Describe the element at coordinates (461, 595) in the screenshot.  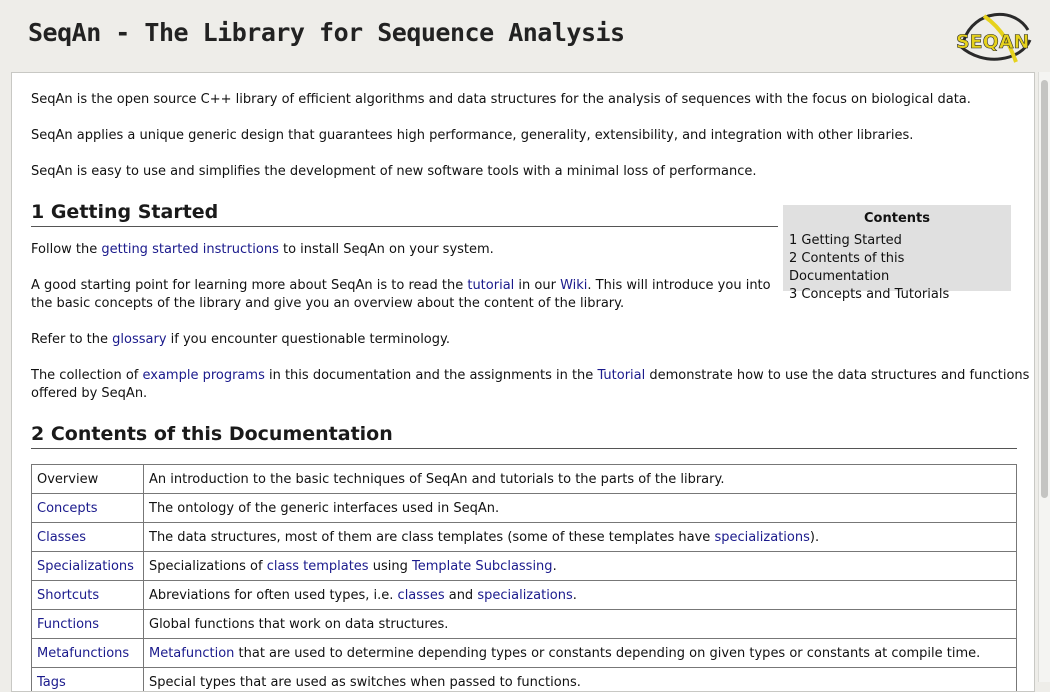
I see `description-text: and` at that location.